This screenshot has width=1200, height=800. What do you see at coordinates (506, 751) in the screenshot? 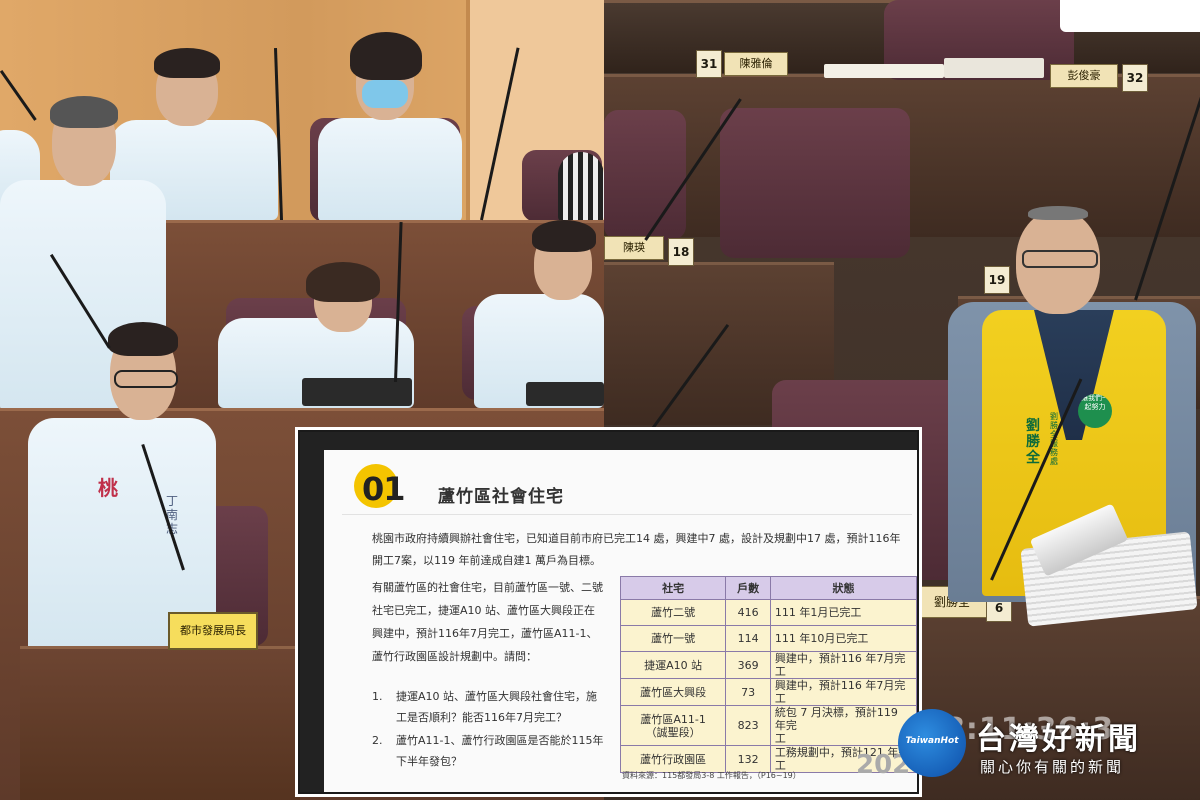
I see `question-text: 蘆竹A11-1、蘆竹行政園區是否能於115年 下半年發包？` at bounding box center [506, 751].